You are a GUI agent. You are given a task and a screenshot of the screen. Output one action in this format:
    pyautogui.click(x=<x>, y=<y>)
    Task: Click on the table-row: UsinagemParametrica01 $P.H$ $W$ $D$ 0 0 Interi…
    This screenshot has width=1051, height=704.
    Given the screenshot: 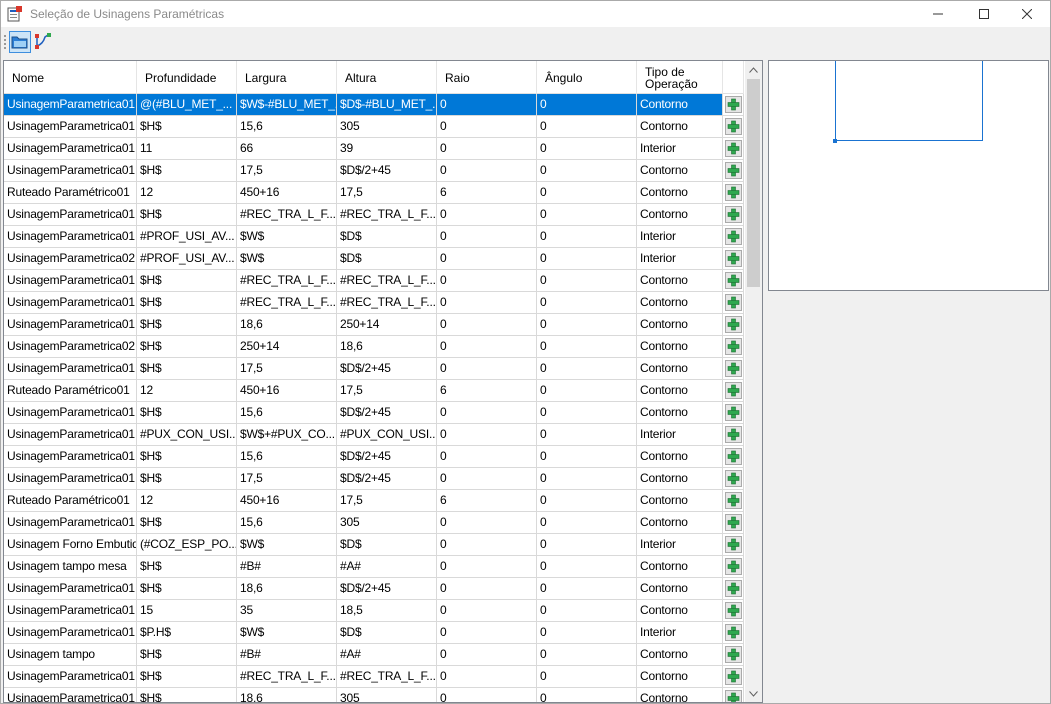 What is the action you would take?
    pyautogui.click(x=374, y=633)
    